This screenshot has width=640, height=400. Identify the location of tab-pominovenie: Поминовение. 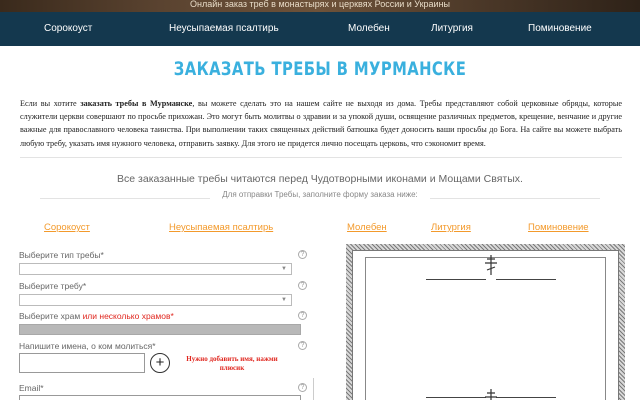
(558, 227).